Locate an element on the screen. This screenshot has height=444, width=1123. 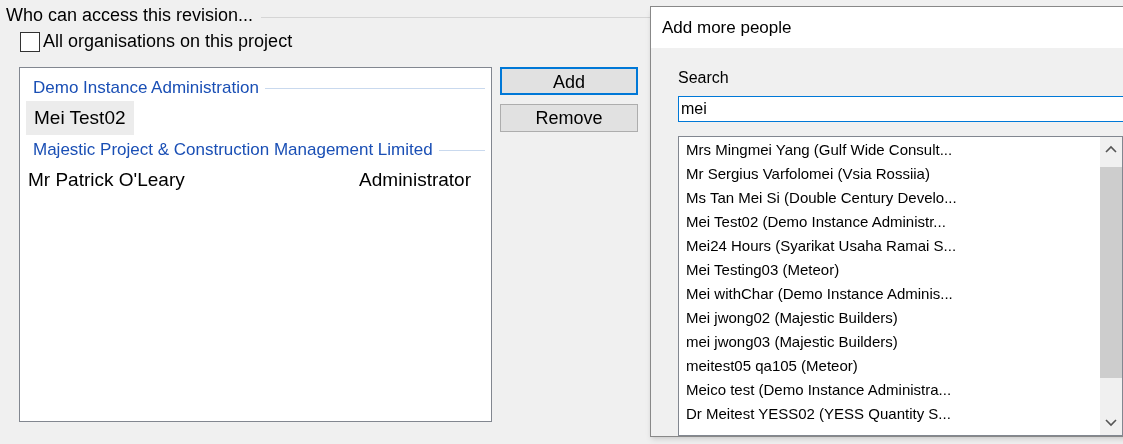
person-result: Mei Testing03 (Meteor) is located at coordinates (763, 270).